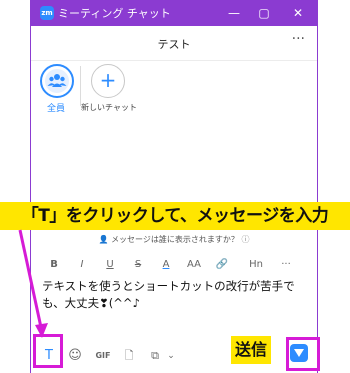  Describe the element at coordinates (174, 13) in the screenshot. I see `title-bar: zm ミーティング チャット — ▢ ✕` at that location.